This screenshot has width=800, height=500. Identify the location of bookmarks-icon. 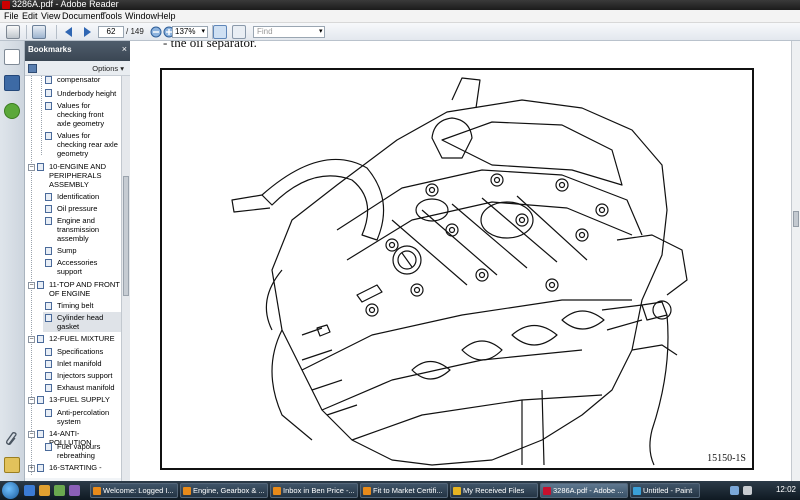
(12, 83).